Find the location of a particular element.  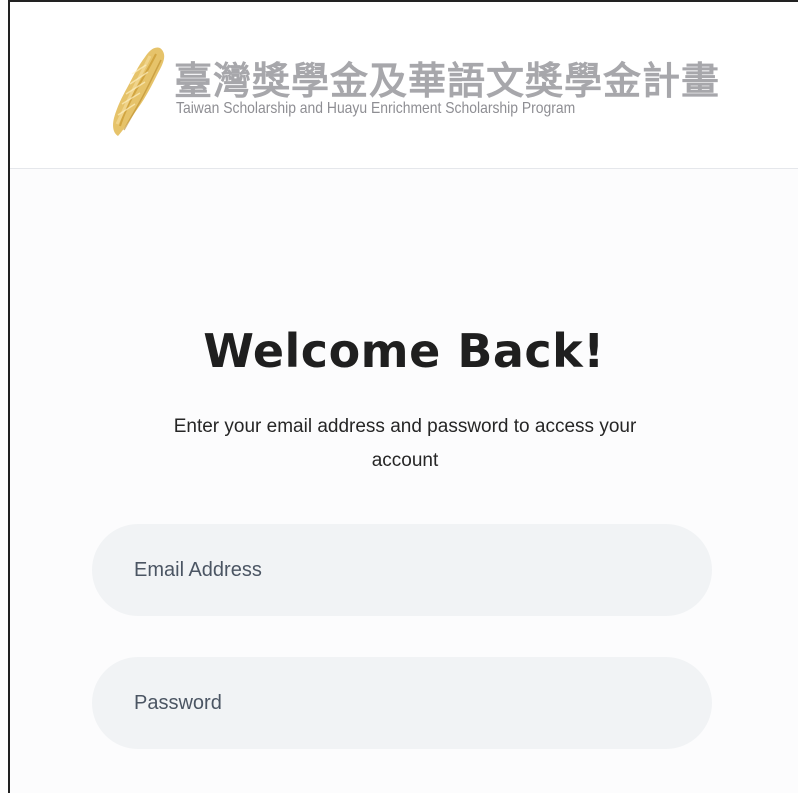

password-field is located at coordinates (402, 703).